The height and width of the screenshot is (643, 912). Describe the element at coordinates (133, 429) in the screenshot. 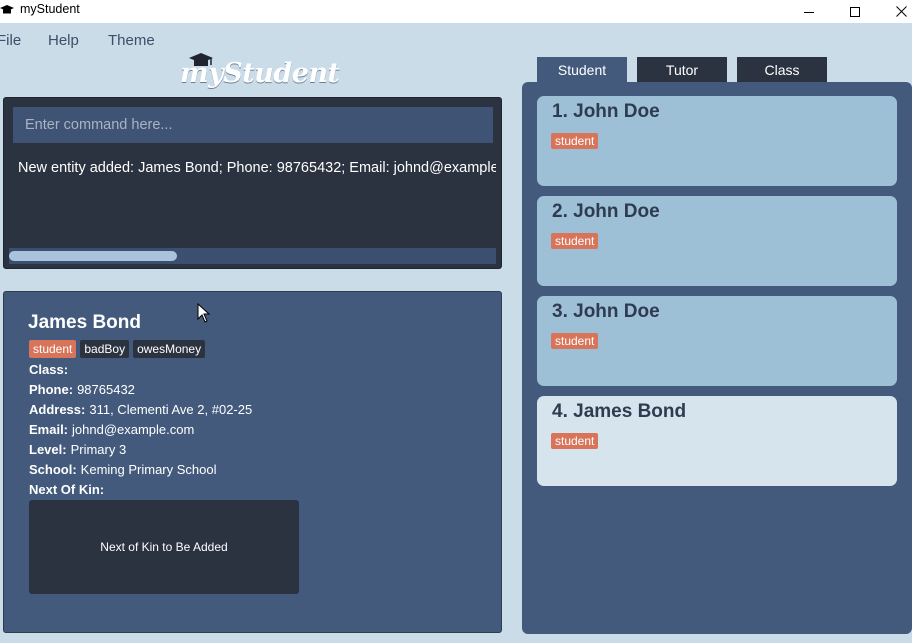

I see `email-value: johnd@example.com` at that location.